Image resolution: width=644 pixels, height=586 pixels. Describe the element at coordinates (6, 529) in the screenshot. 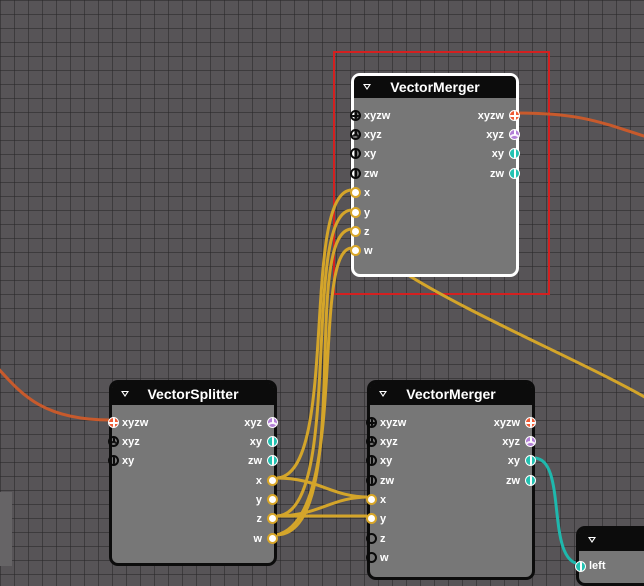

I see `left-panel-edge` at that location.